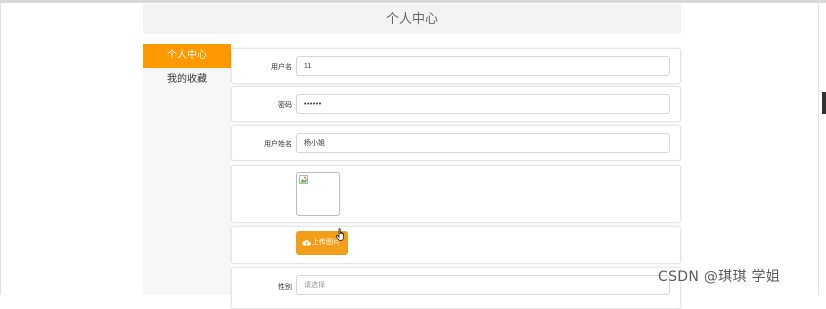 The height and width of the screenshot is (309, 826). I want to click on broken-image-icon, so click(303, 179).